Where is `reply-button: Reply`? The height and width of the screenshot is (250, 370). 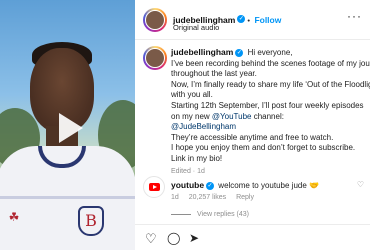 reply-button: Reply is located at coordinates (245, 197).